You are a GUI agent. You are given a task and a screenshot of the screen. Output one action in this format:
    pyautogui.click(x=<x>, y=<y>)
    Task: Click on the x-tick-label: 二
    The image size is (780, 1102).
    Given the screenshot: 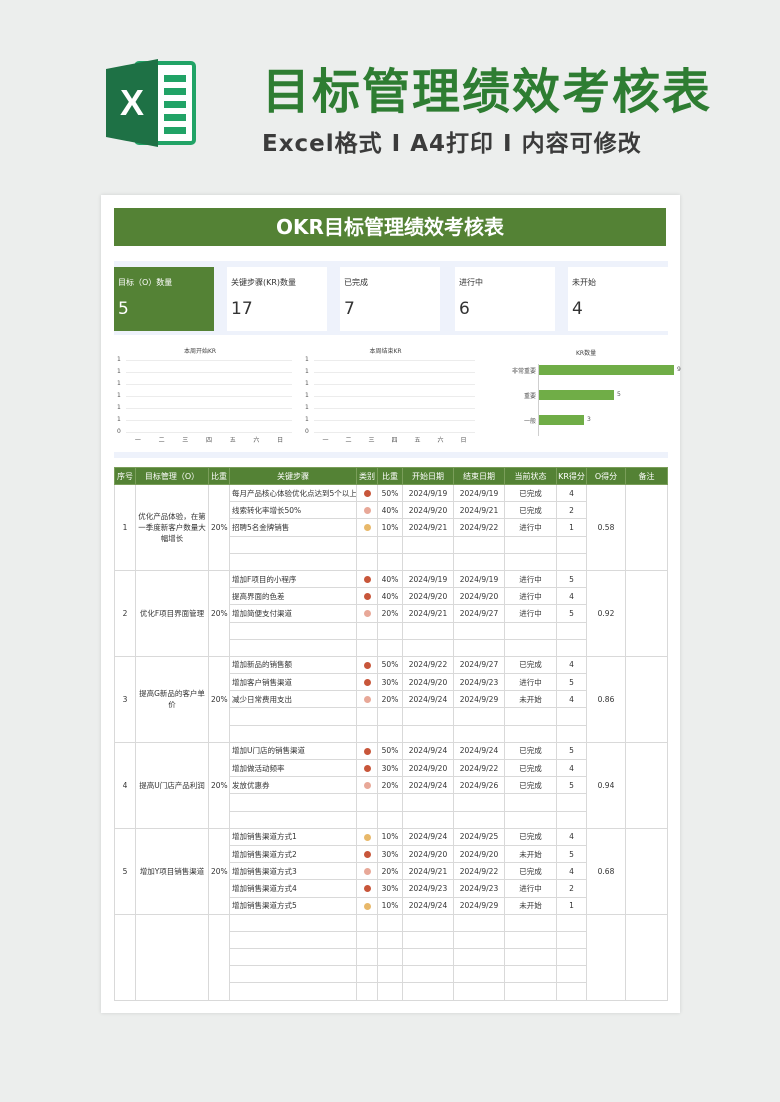 What is the action you would take?
    pyautogui.click(x=348, y=440)
    